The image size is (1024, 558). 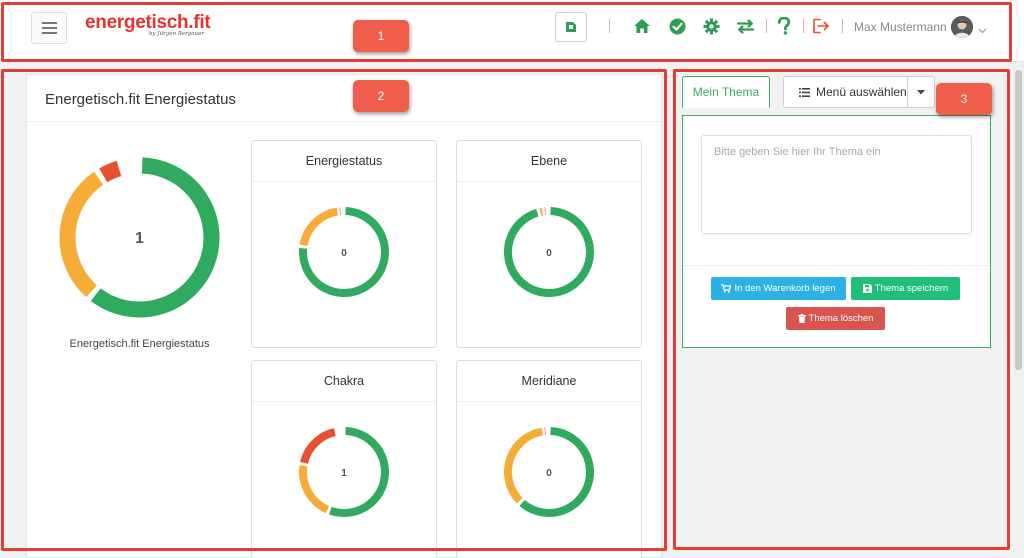 What do you see at coordinates (1018, 220) in the screenshot?
I see `page-scrollbar-thumb` at bounding box center [1018, 220].